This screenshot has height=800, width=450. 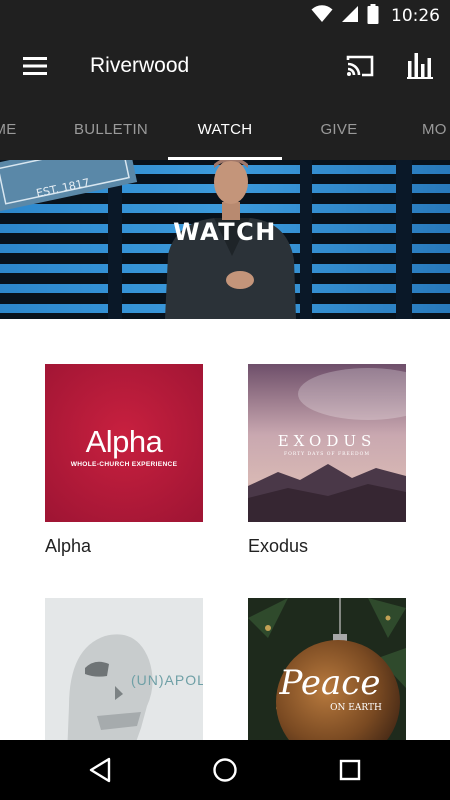 What do you see at coordinates (15, 130) in the screenshot?
I see `tab-home: ME` at bounding box center [15, 130].